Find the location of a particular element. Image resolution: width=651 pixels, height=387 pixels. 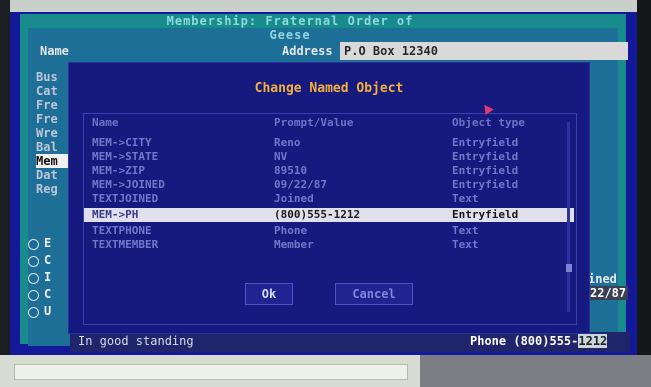

name-label: Name is located at coordinates (54, 51).